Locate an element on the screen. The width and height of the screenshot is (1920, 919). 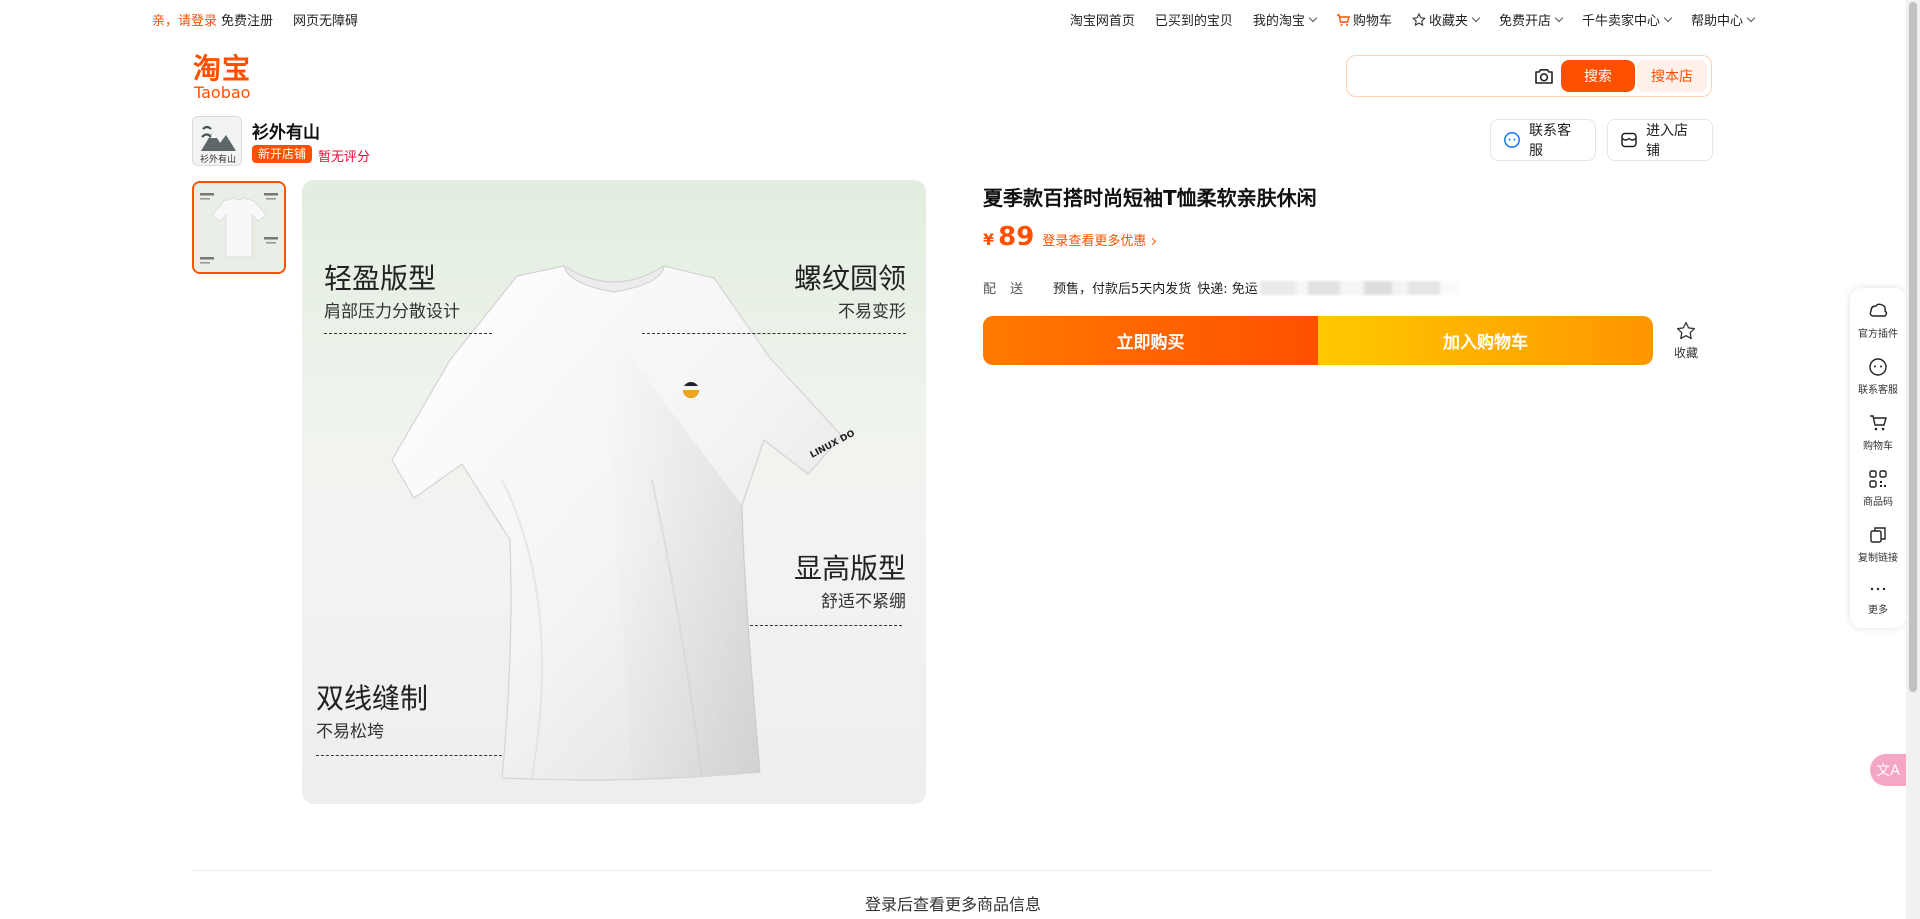
nav-bought: 已买到的宝贝 is located at coordinates (1194, 19).